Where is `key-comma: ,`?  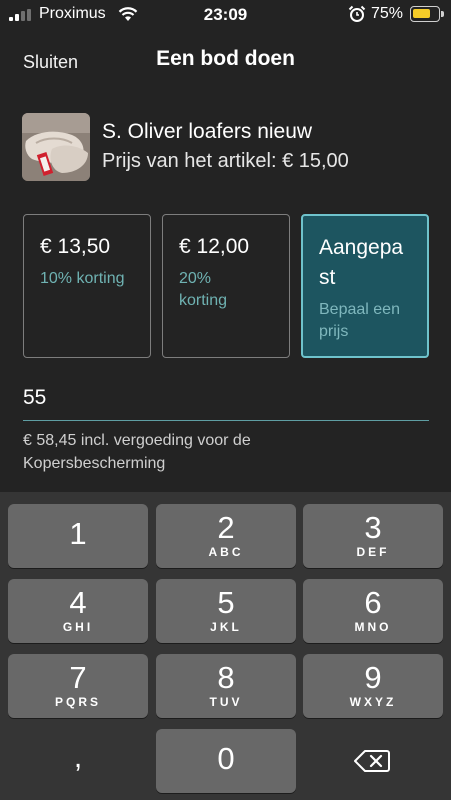 key-comma: , is located at coordinates (78, 761).